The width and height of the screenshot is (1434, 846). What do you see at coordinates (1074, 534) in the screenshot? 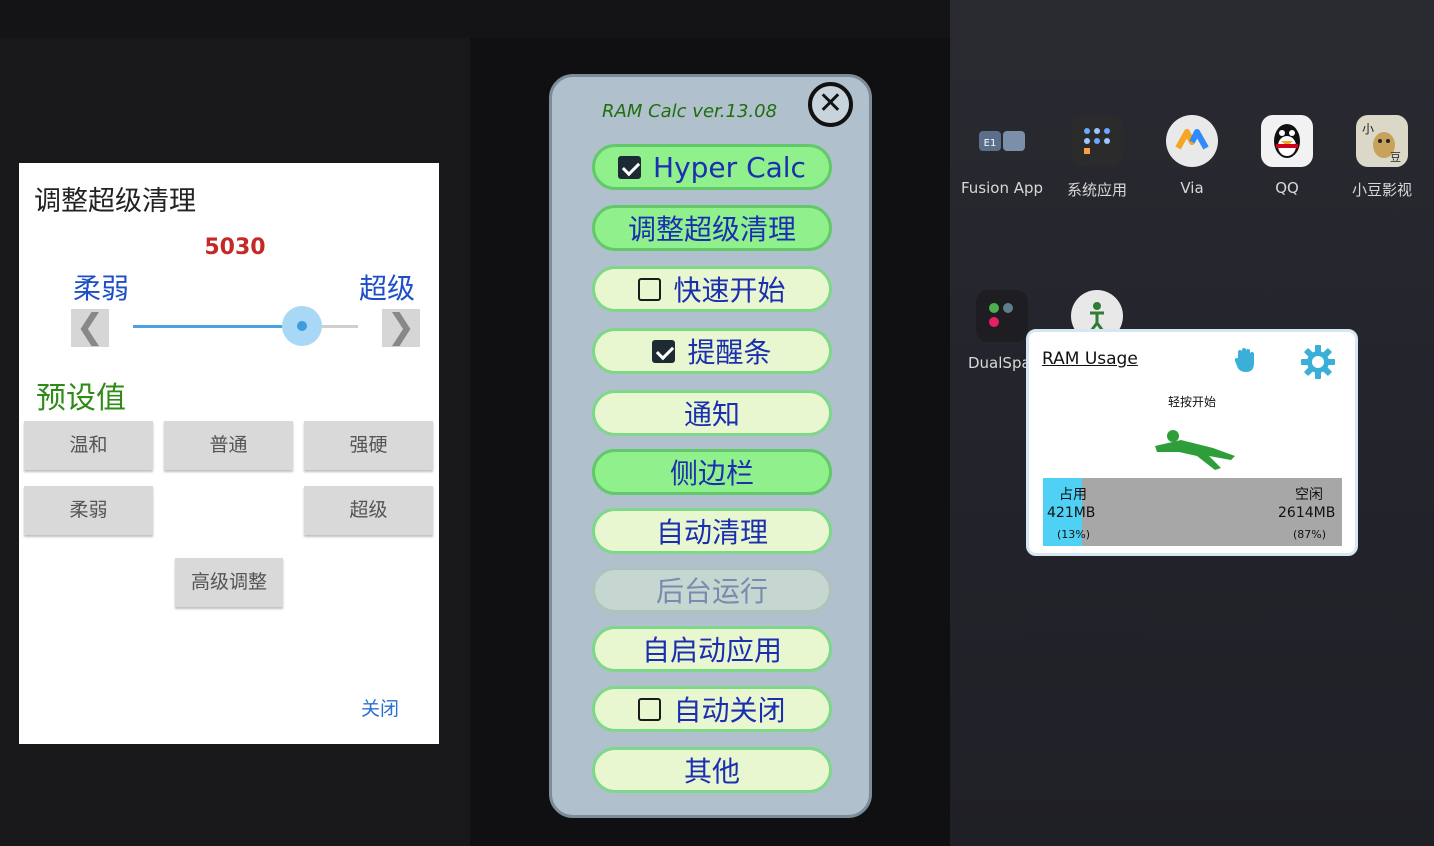
I see `used-percent: (13%)` at bounding box center [1074, 534].